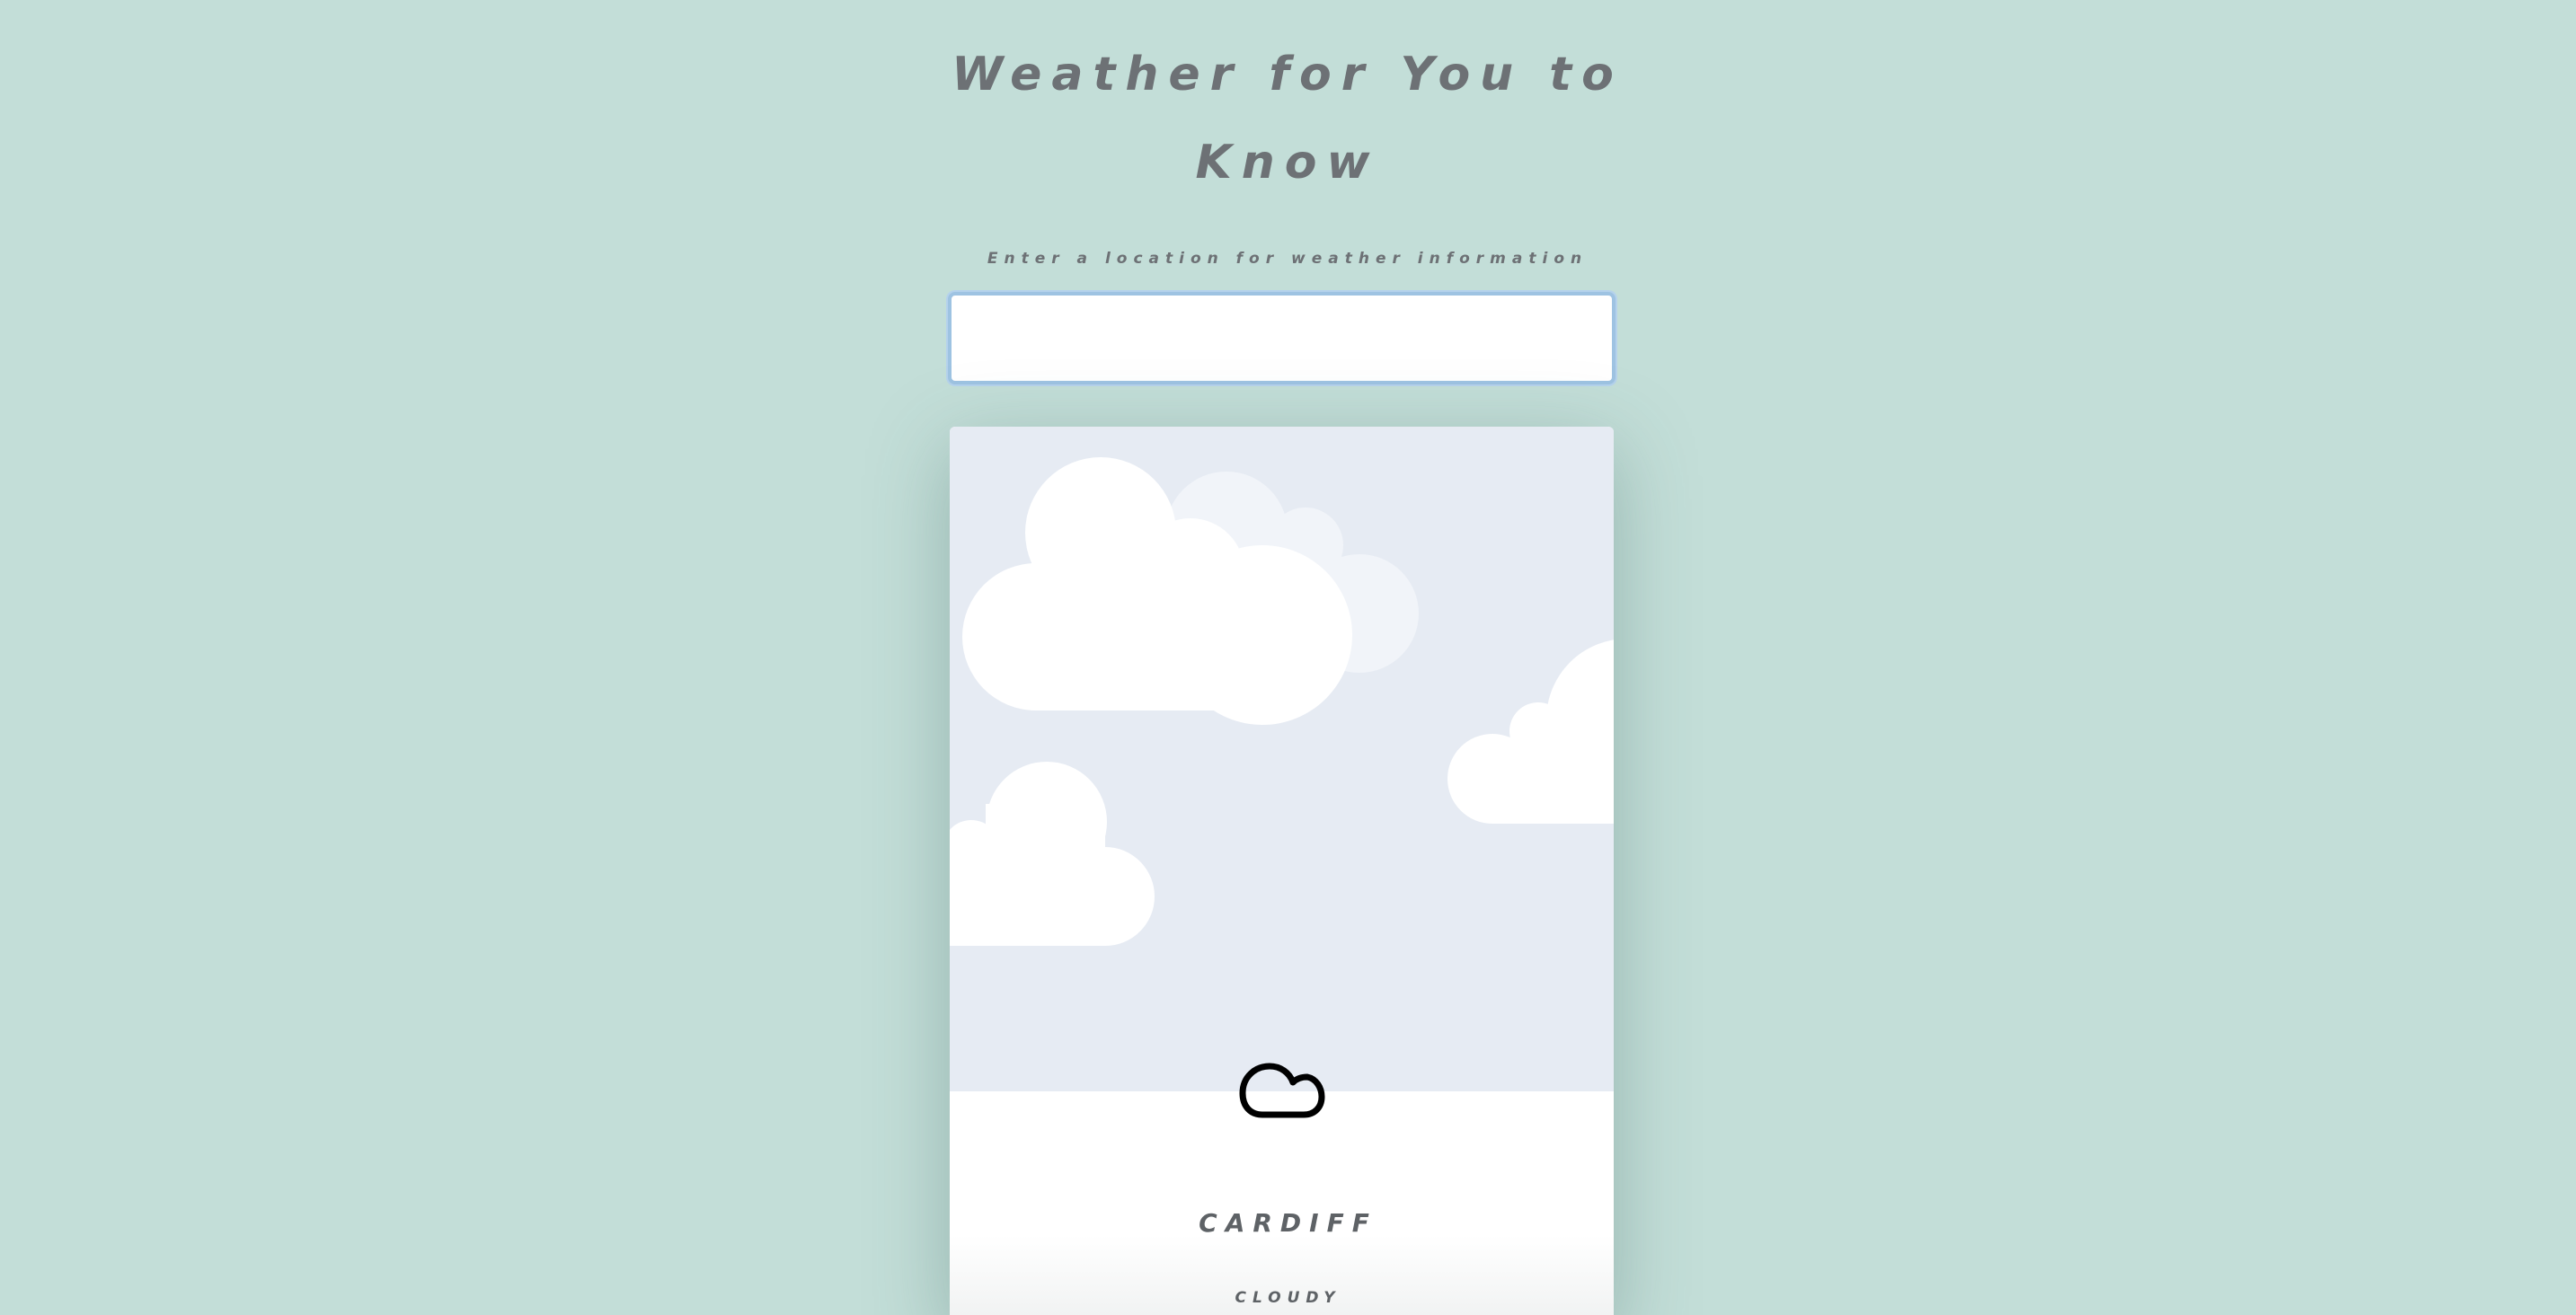  I want to click on lower-left-cloud, so click(1052, 854).